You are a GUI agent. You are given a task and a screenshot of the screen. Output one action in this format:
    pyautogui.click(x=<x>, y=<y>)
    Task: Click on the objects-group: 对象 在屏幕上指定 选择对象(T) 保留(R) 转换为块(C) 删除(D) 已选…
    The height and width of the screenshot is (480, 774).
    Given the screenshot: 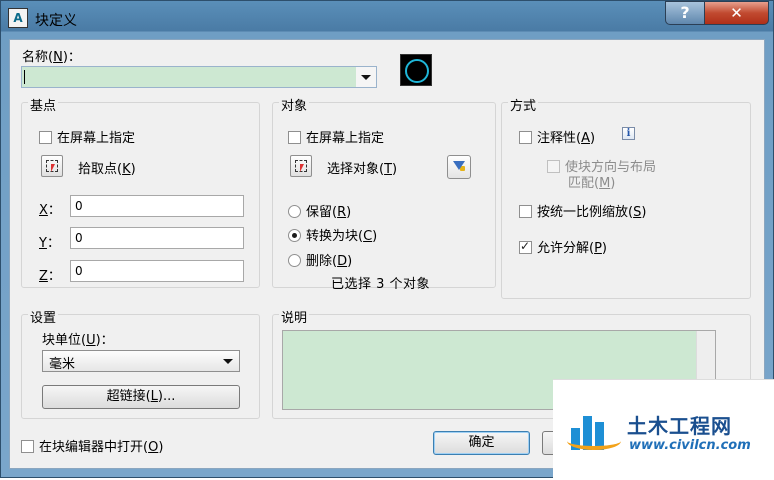 What is the action you would take?
    pyautogui.click(x=384, y=193)
    